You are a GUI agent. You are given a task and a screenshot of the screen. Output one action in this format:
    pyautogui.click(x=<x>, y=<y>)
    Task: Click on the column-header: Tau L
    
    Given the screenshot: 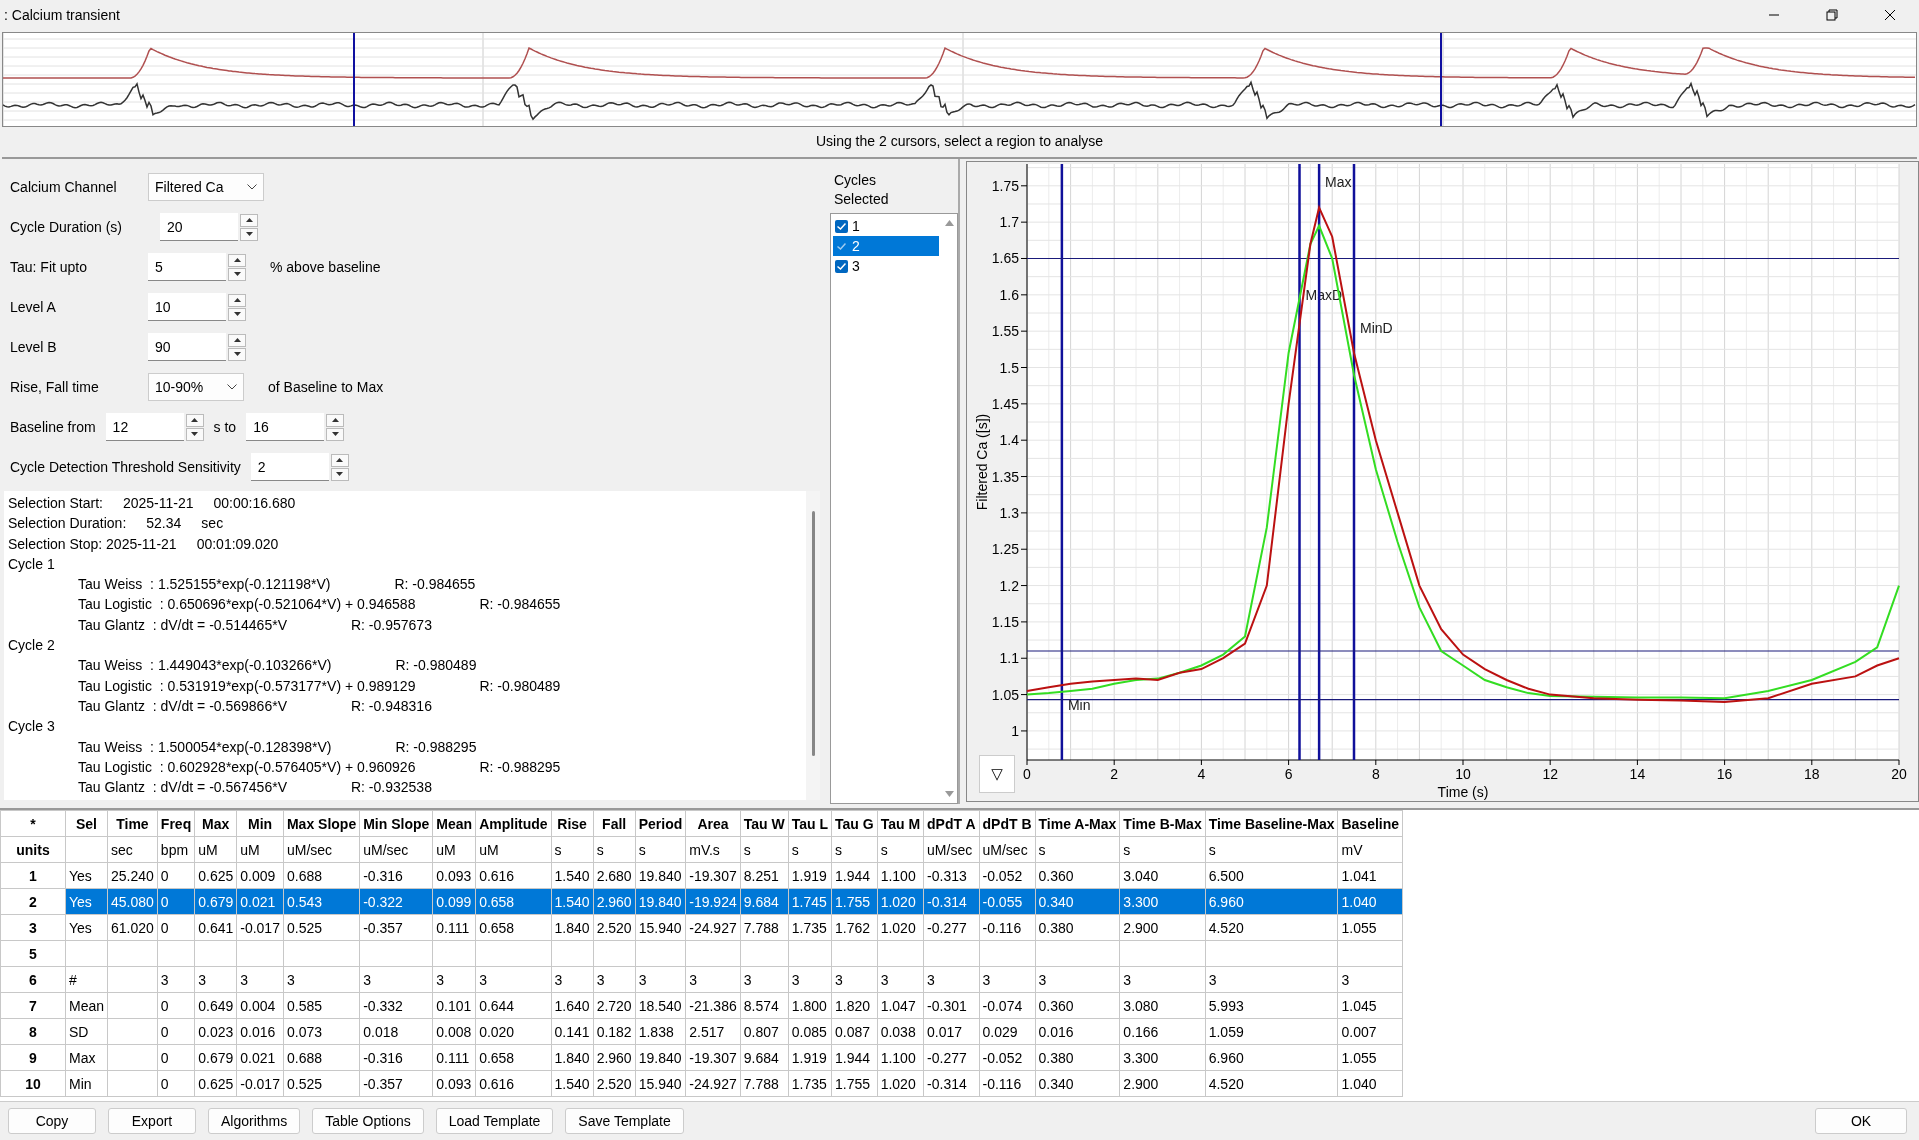 What is the action you would take?
    pyautogui.click(x=810, y=823)
    